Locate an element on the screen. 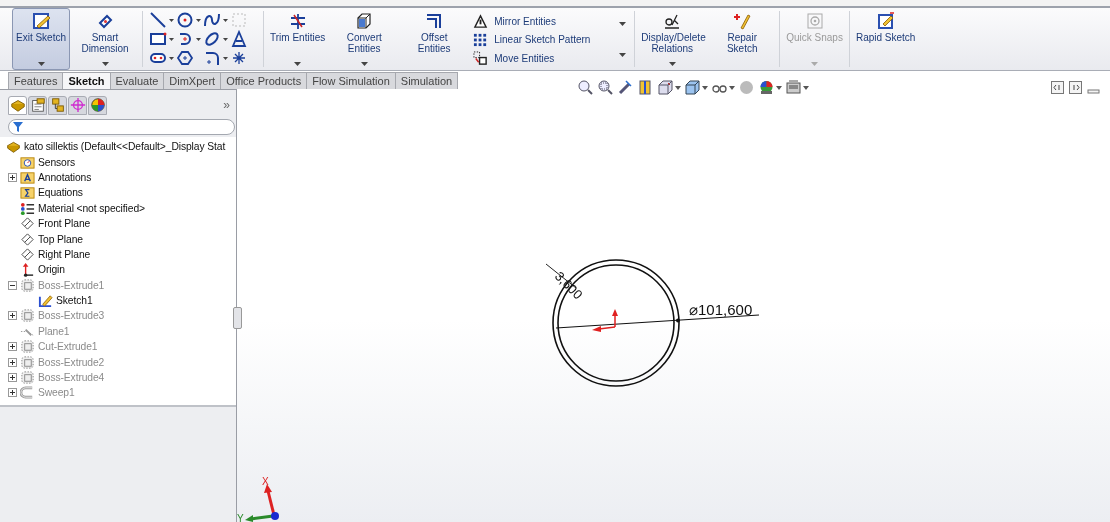  ribbon-item: Move Entities is located at coordinates (543, 58).